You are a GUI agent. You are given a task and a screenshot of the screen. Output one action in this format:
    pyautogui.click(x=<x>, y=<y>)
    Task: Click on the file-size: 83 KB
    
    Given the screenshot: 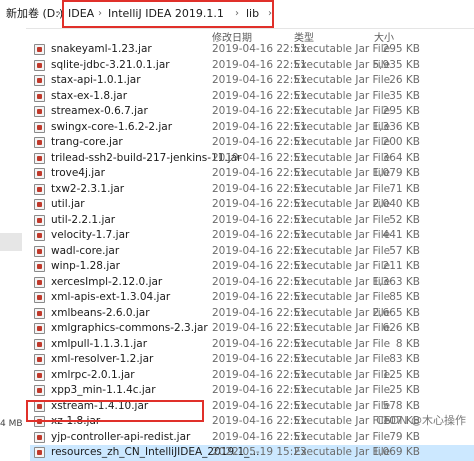 What is the action you would take?
    pyautogui.click(x=404, y=359)
    